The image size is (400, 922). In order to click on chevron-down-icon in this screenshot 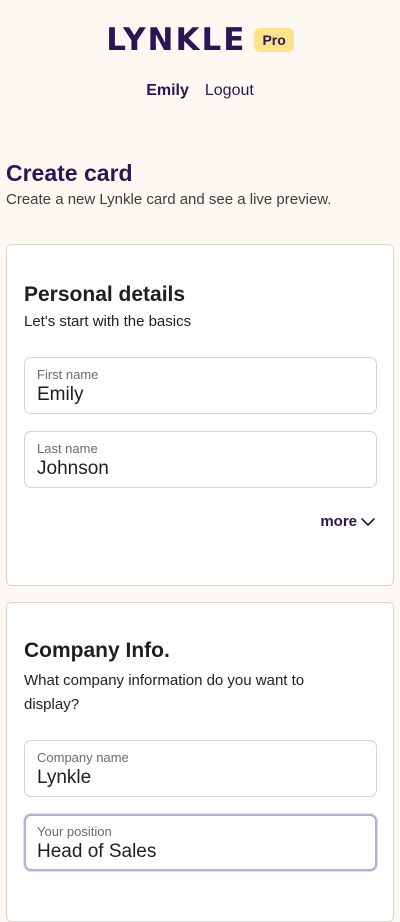, I will do `click(368, 522)`.